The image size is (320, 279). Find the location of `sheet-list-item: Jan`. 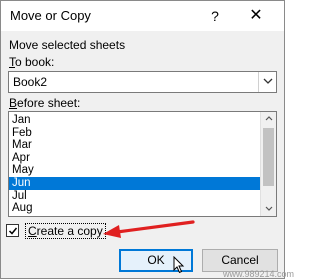

sheet-list-item: Jan is located at coordinates (135, 120).